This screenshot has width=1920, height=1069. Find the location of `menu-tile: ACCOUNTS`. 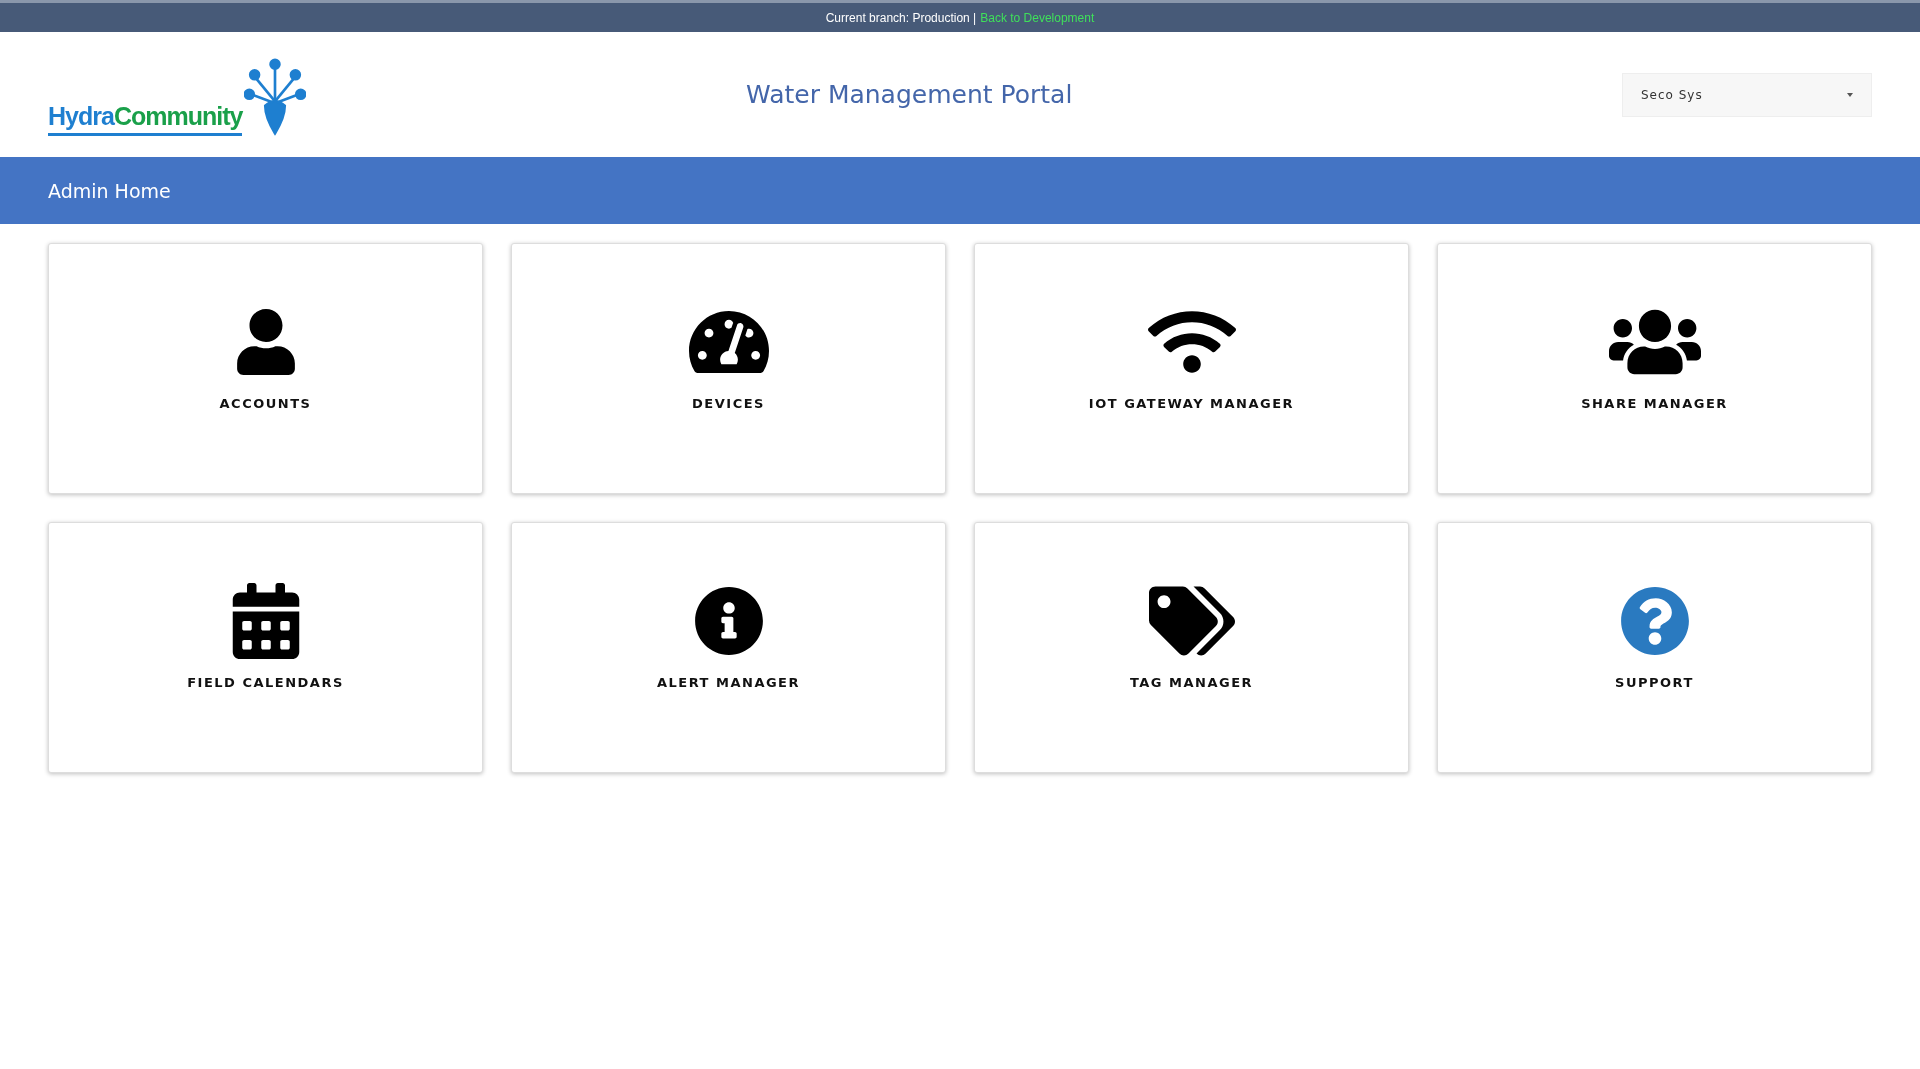

menu-tile: ACCOUNTS is located at coordinates (265, 368).